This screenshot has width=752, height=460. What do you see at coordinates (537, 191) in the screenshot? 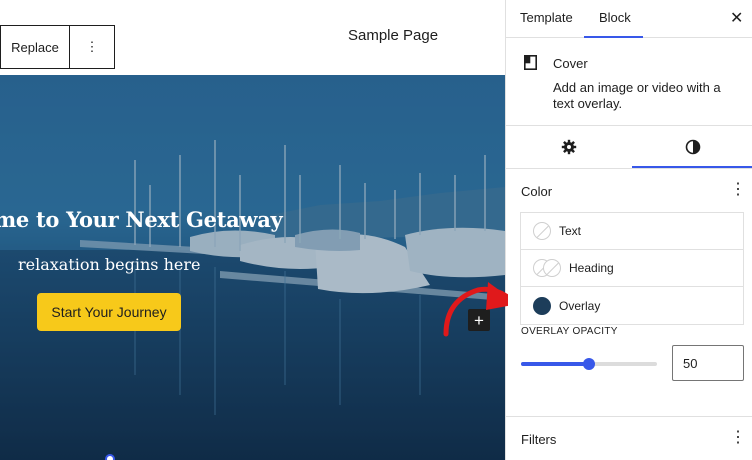
I see `color-panel-title: Color` at bounding box center [537, 191].